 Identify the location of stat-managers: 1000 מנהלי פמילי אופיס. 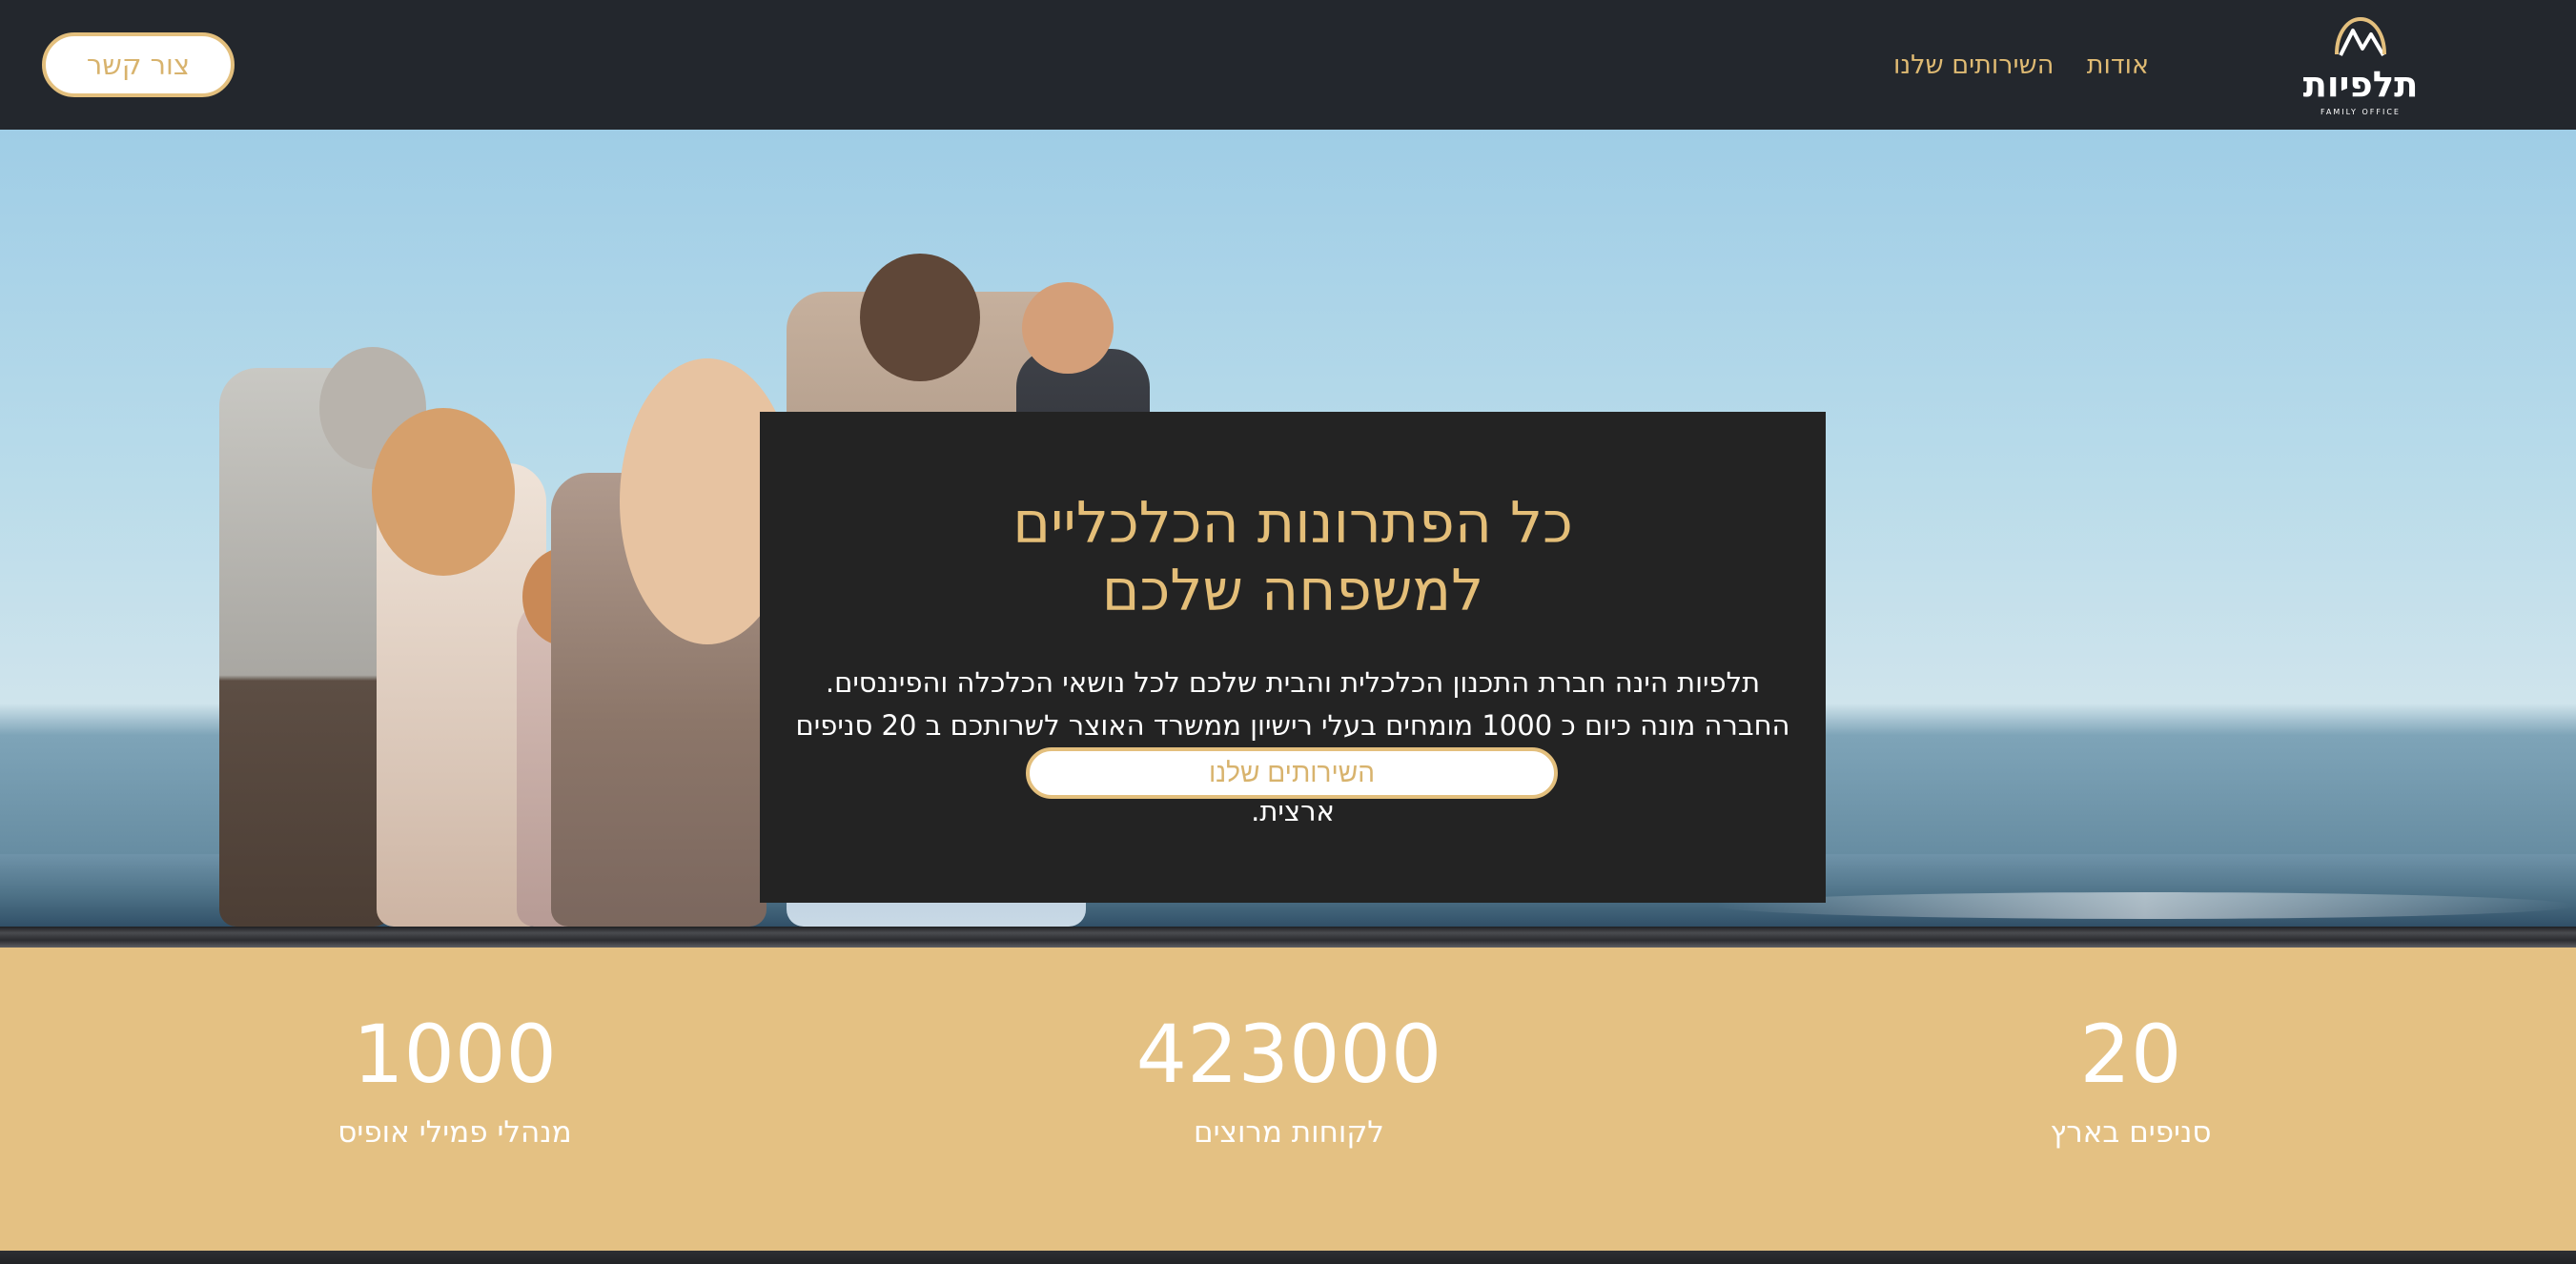
(454, 1079).